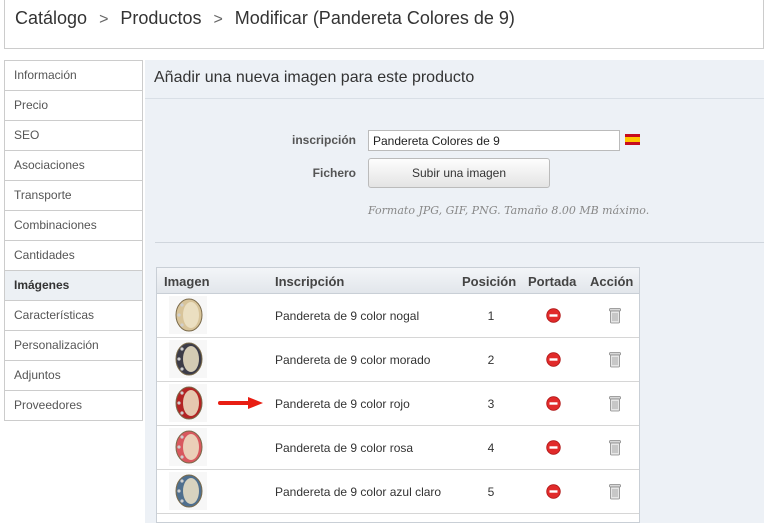 This screenshot has height=523, width=764. Describe the element at coordinates (632, 139) in the screenshot. I see `flag-es-icon` at that location.